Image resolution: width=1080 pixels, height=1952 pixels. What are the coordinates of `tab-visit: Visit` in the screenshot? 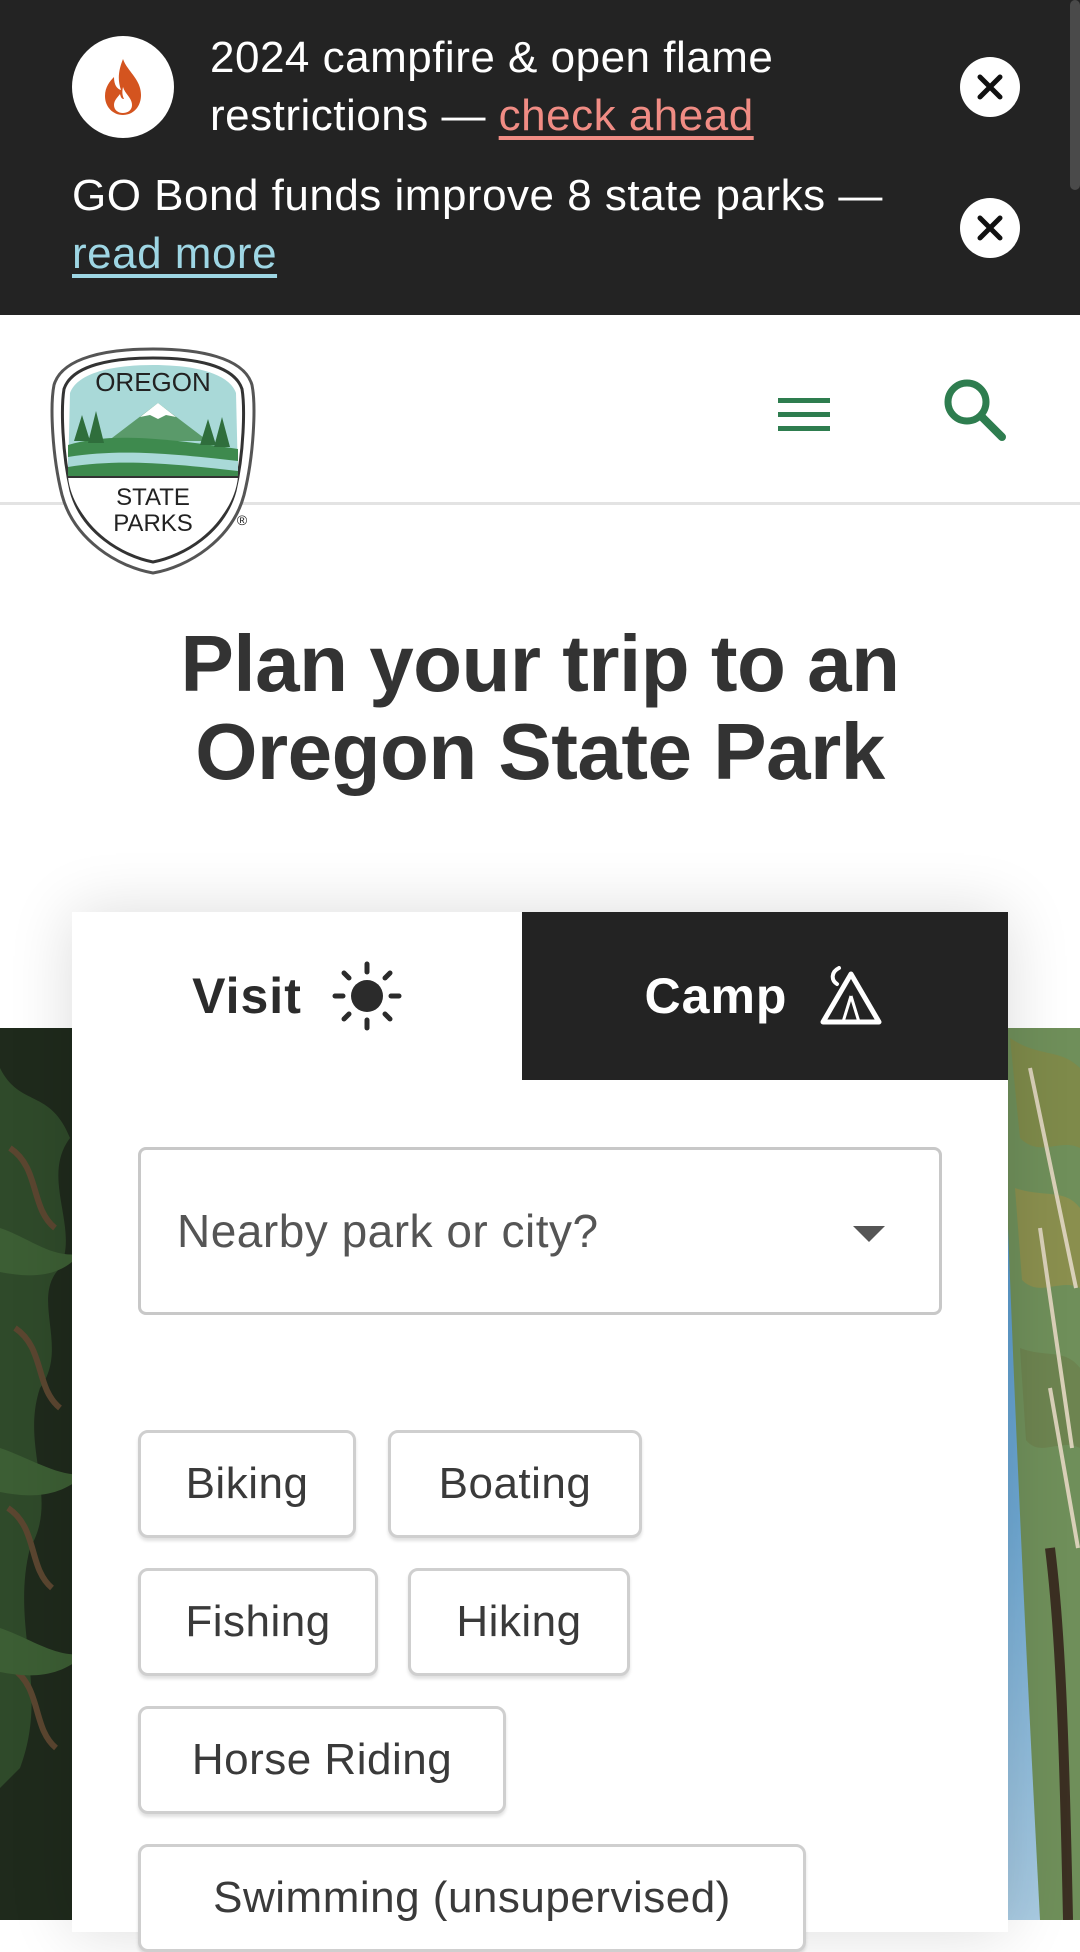 It's located at (297, 996).